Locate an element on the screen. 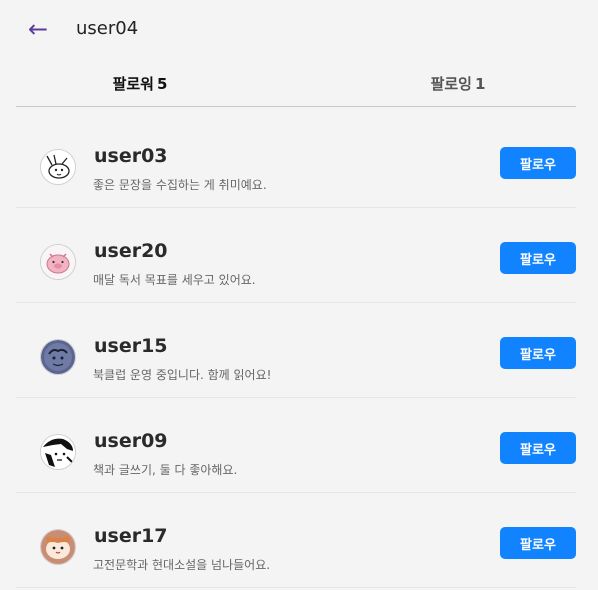 Image resolution: width=598 pixels, height=590 pixels. user-bio: 좋은 문장을 수집하는 게 취미예요. is located at coordinates (180, 185).